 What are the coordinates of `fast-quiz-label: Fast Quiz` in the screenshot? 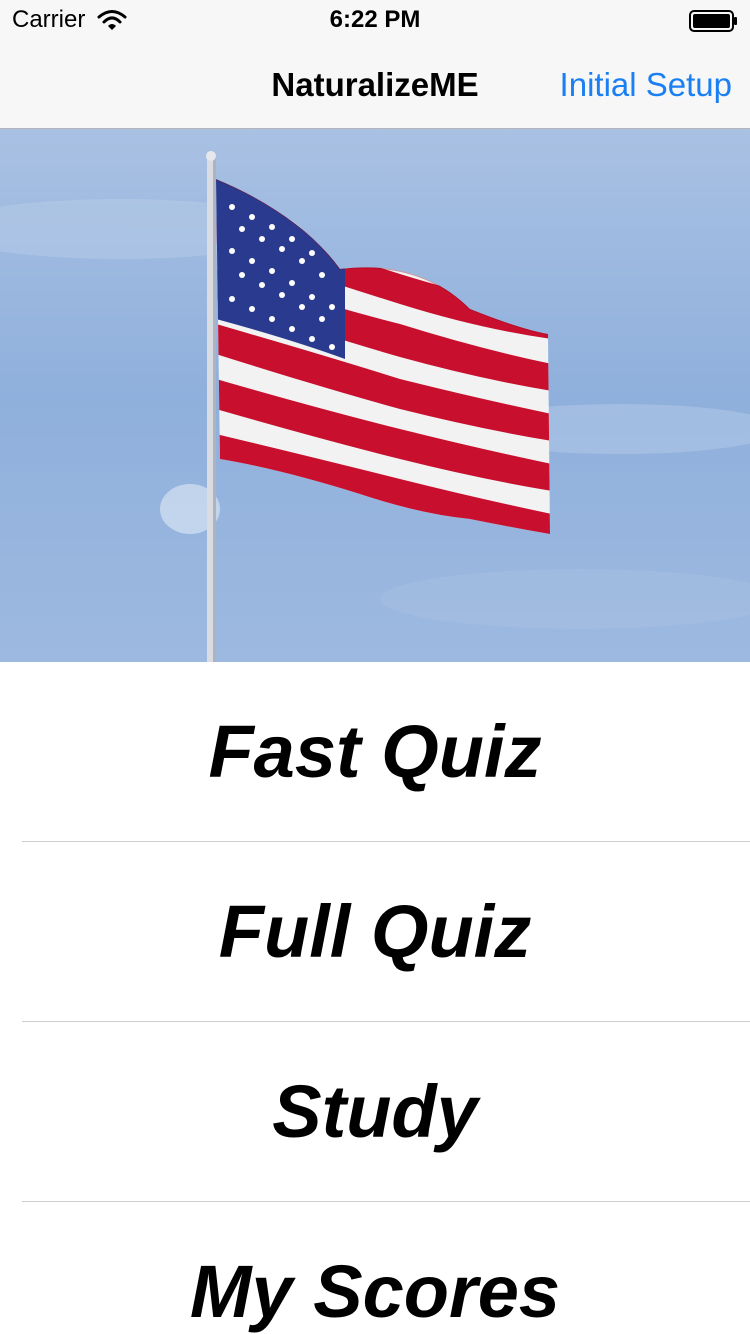 It's located at (375, 751).